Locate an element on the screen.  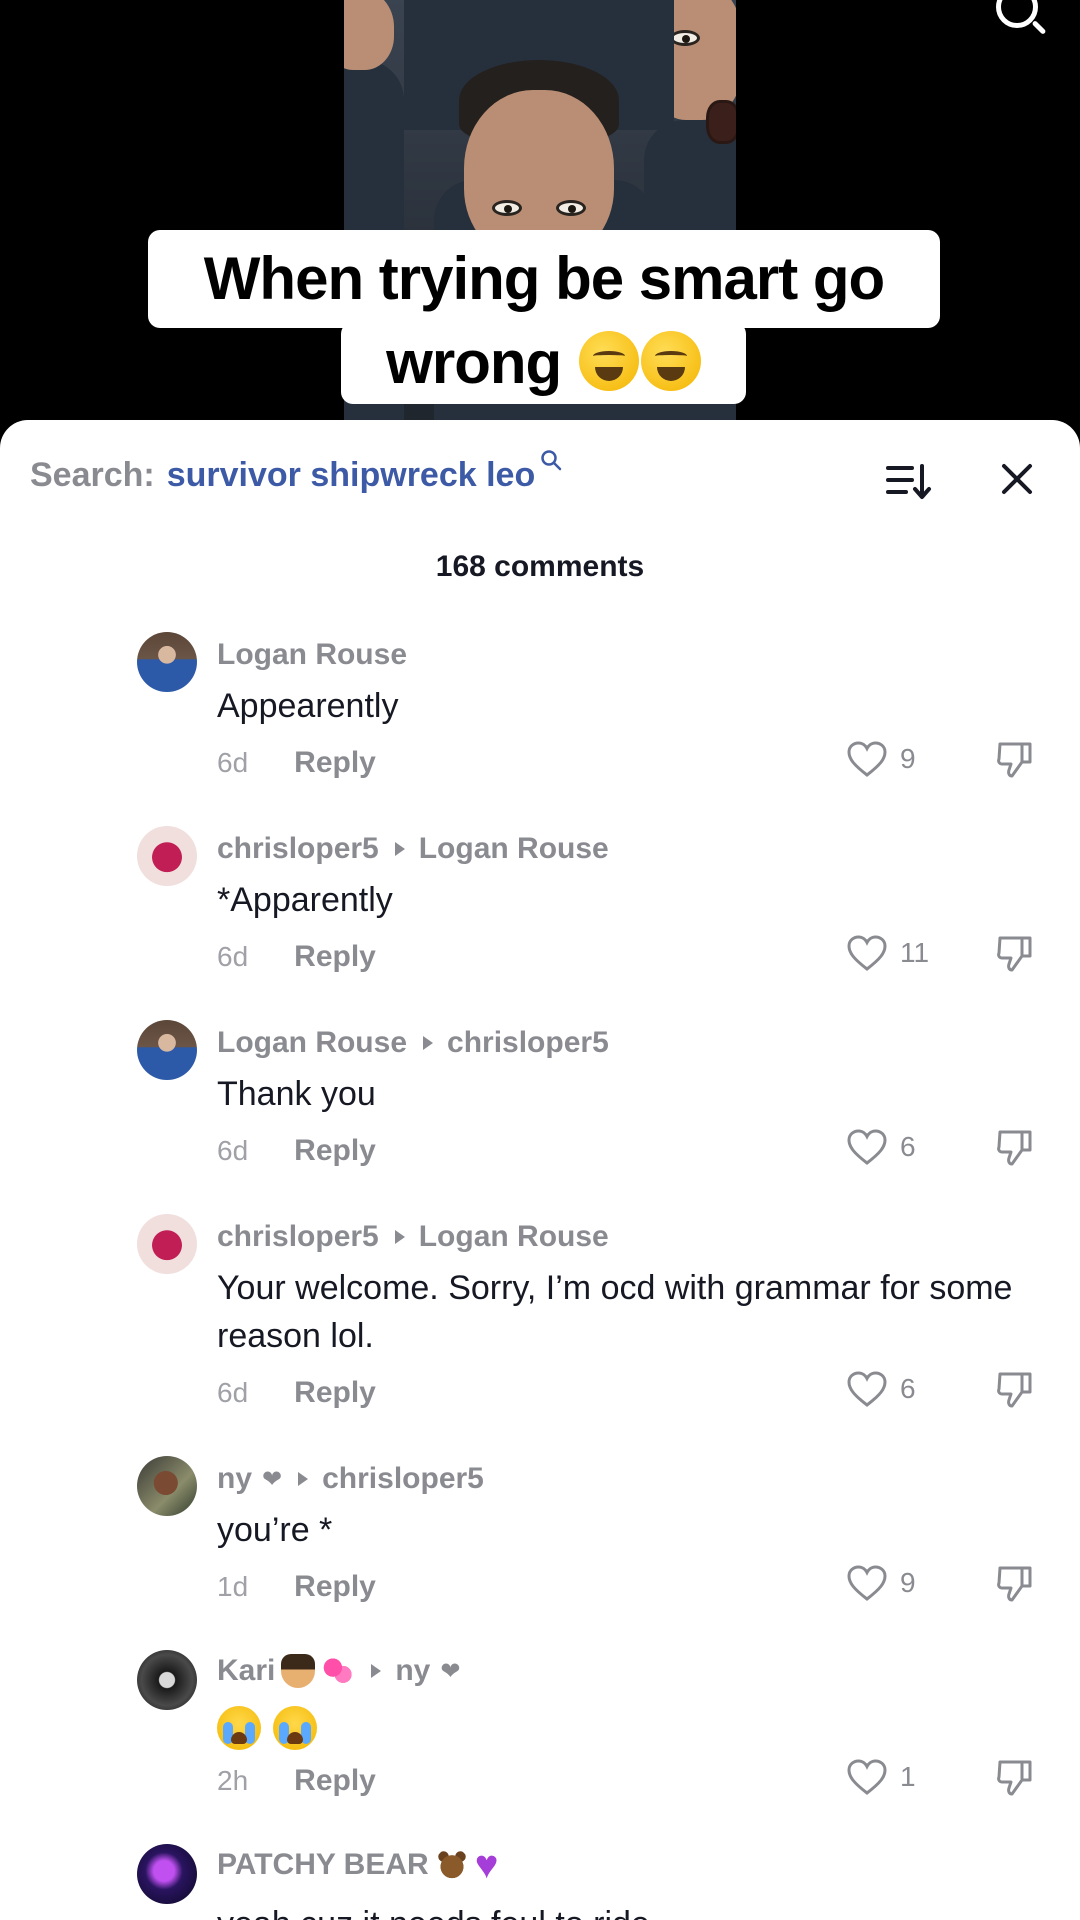
comment-meta: 2h Reply is located at coordinates (296, 1781).